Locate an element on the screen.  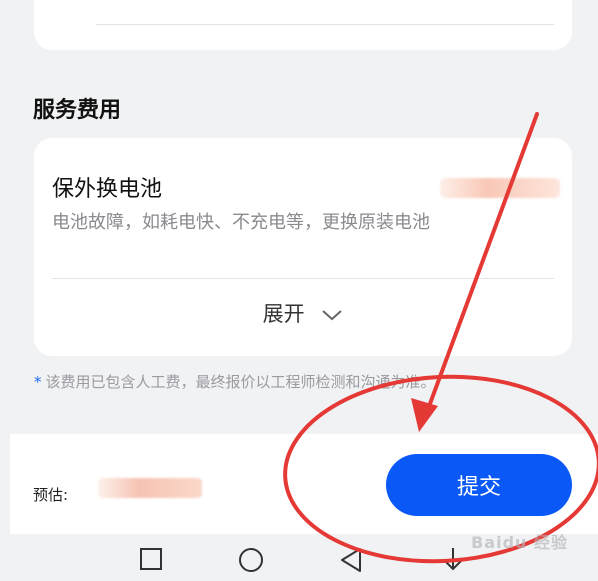
previous-card is located at coordinates (303, 25).